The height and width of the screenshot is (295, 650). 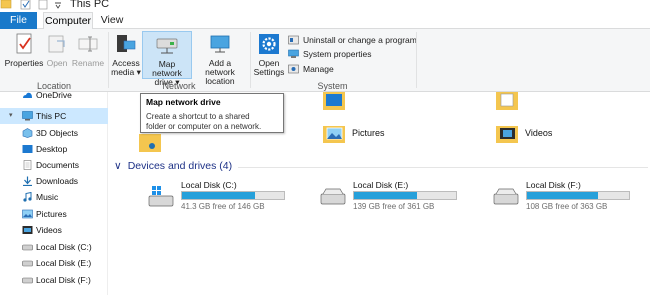 What do you see at coordinates (63, 280) in the screenshot?
I see `nav-label: Local Disk (F:)` at bounding box center [63, 280].